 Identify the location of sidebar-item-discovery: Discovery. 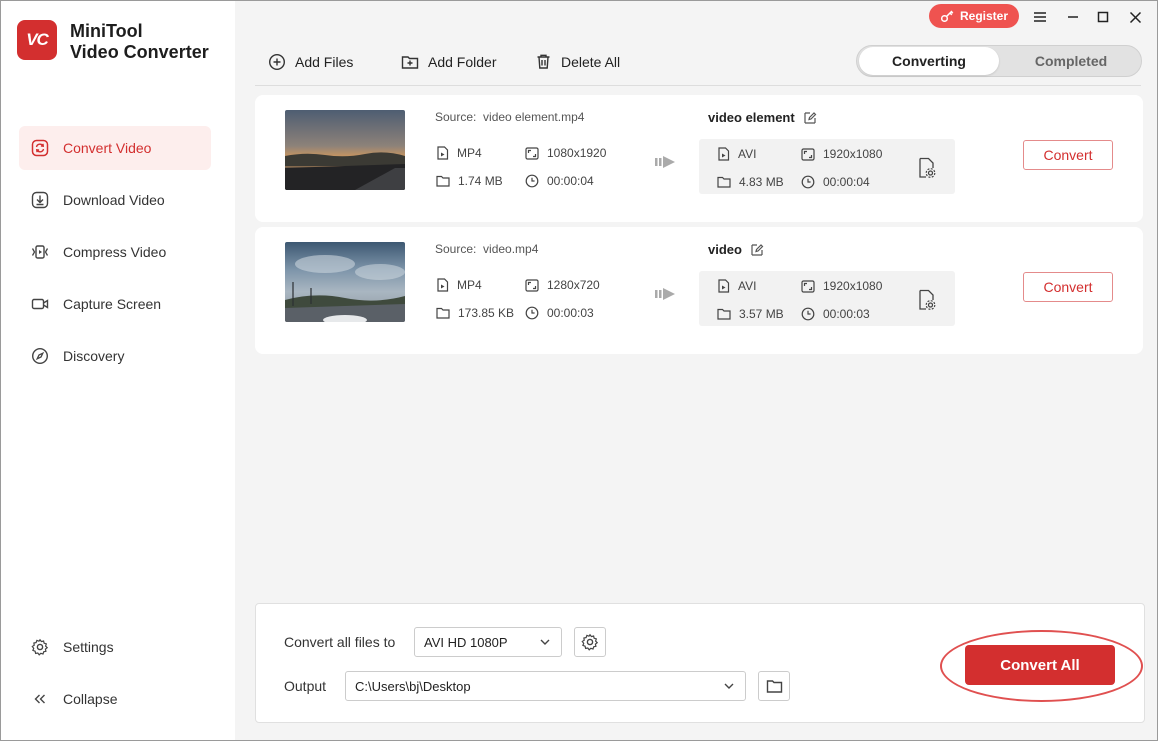
(115, 356).